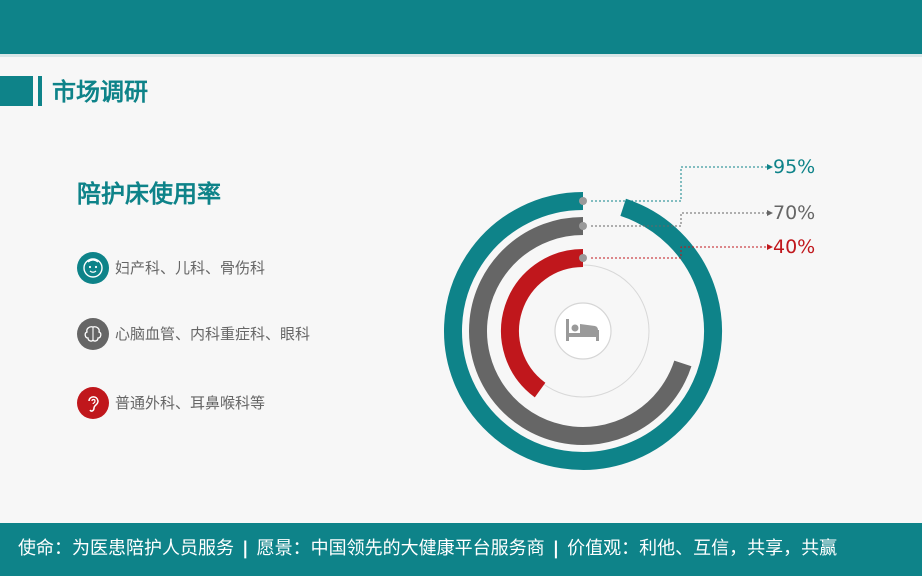 Image resolution: width=922 pixels, height=576 pixels. What do you see at coordinates (583, 331) in the screenshot?
I see `bed-icon` at bounding box center [583, 331].